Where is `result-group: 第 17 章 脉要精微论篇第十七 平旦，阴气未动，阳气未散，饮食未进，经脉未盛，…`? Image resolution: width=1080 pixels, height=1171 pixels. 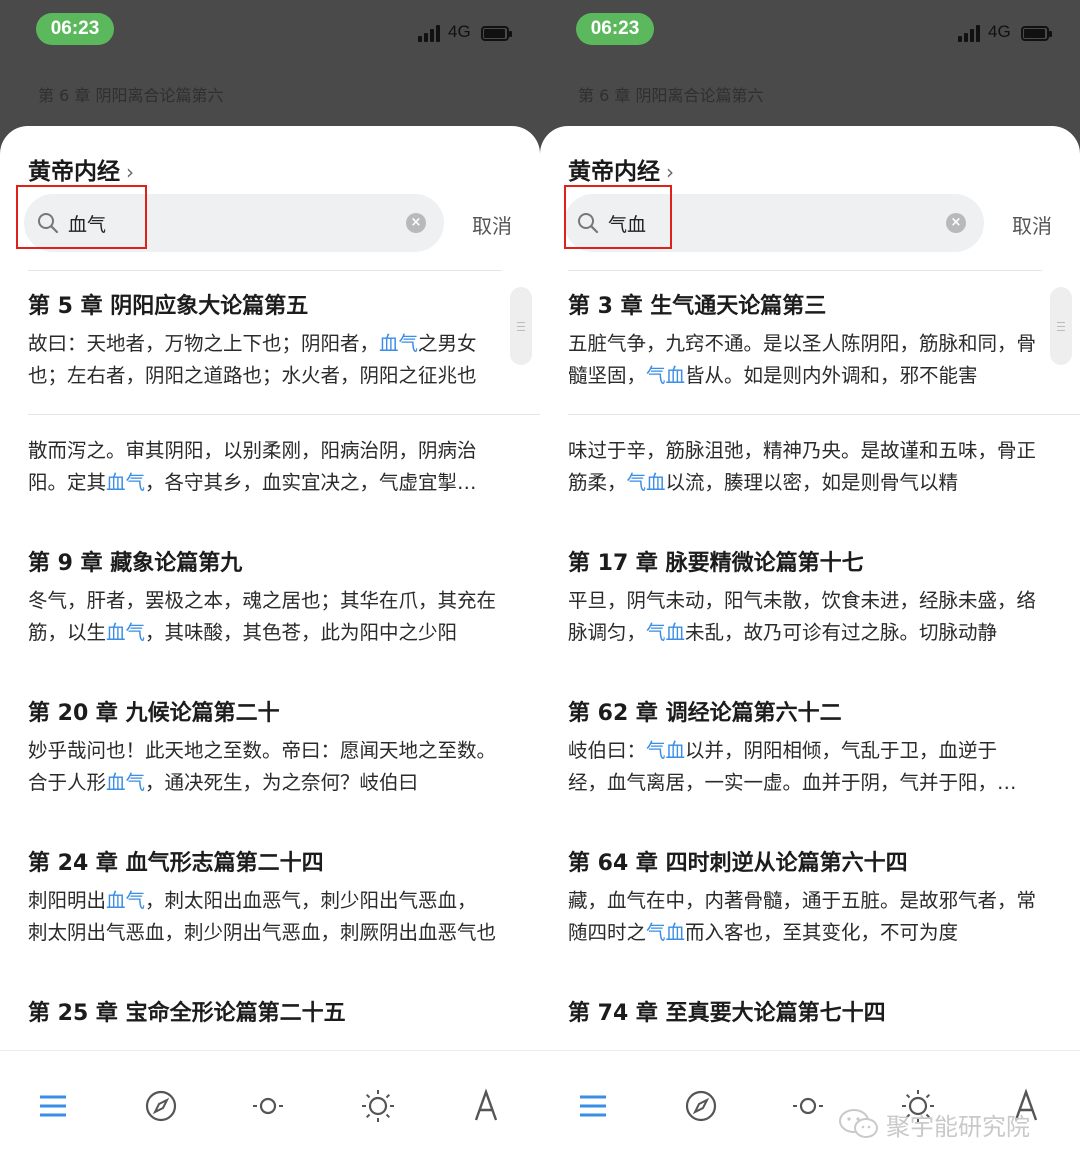
result-group: 第 17 章 脉要精微论篇第十七 平旦，阴气未动，阳气未散，饮食未进，经脉未盛，… is located at coordinates (810, 596).